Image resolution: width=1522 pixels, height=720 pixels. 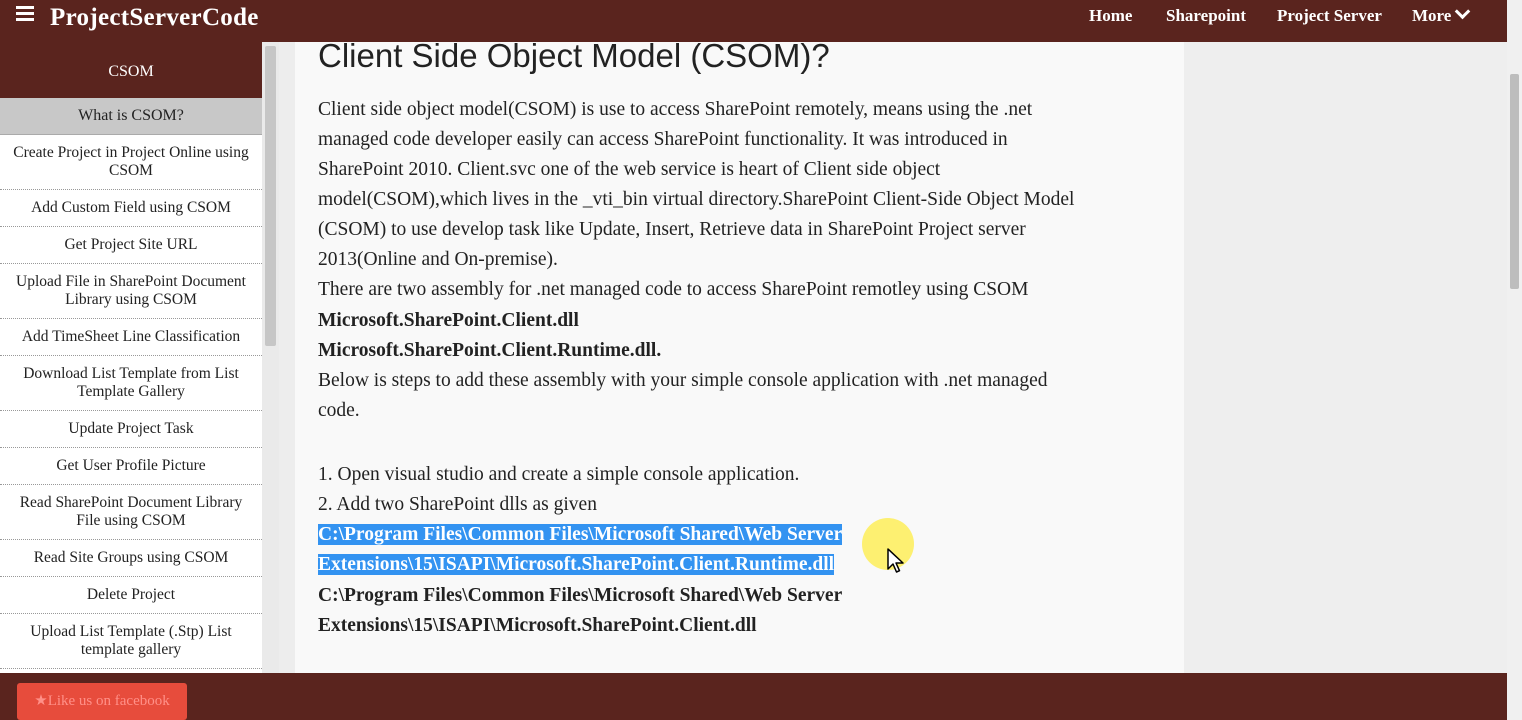 What do you see at coordinates (448, 320) in the screenshot?
I see `dll-name: Microsoft.SharePoint.Client.dll` at bounding box center [448, 320].